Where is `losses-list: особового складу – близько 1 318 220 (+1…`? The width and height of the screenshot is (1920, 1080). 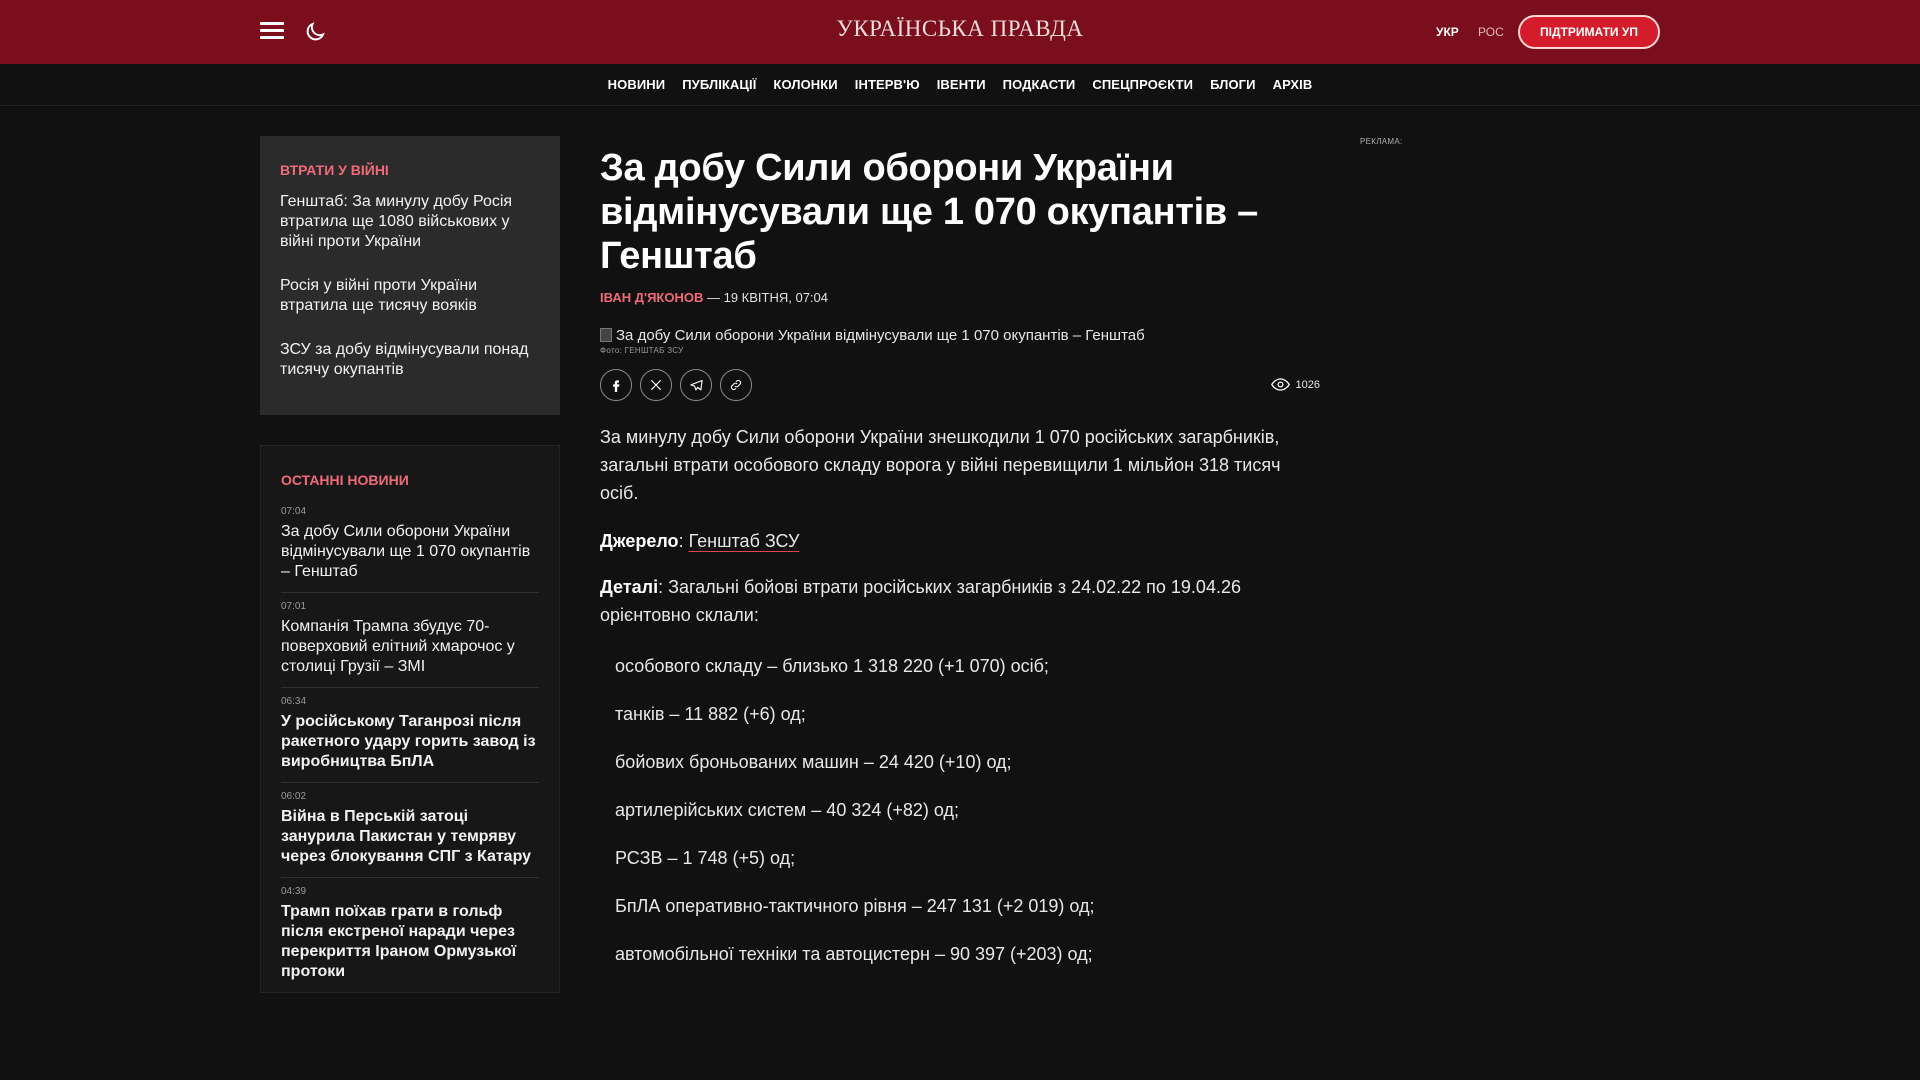
losses-list: особового складу – близько 1 318 220 (+1… is located at coordinates (960, 810).